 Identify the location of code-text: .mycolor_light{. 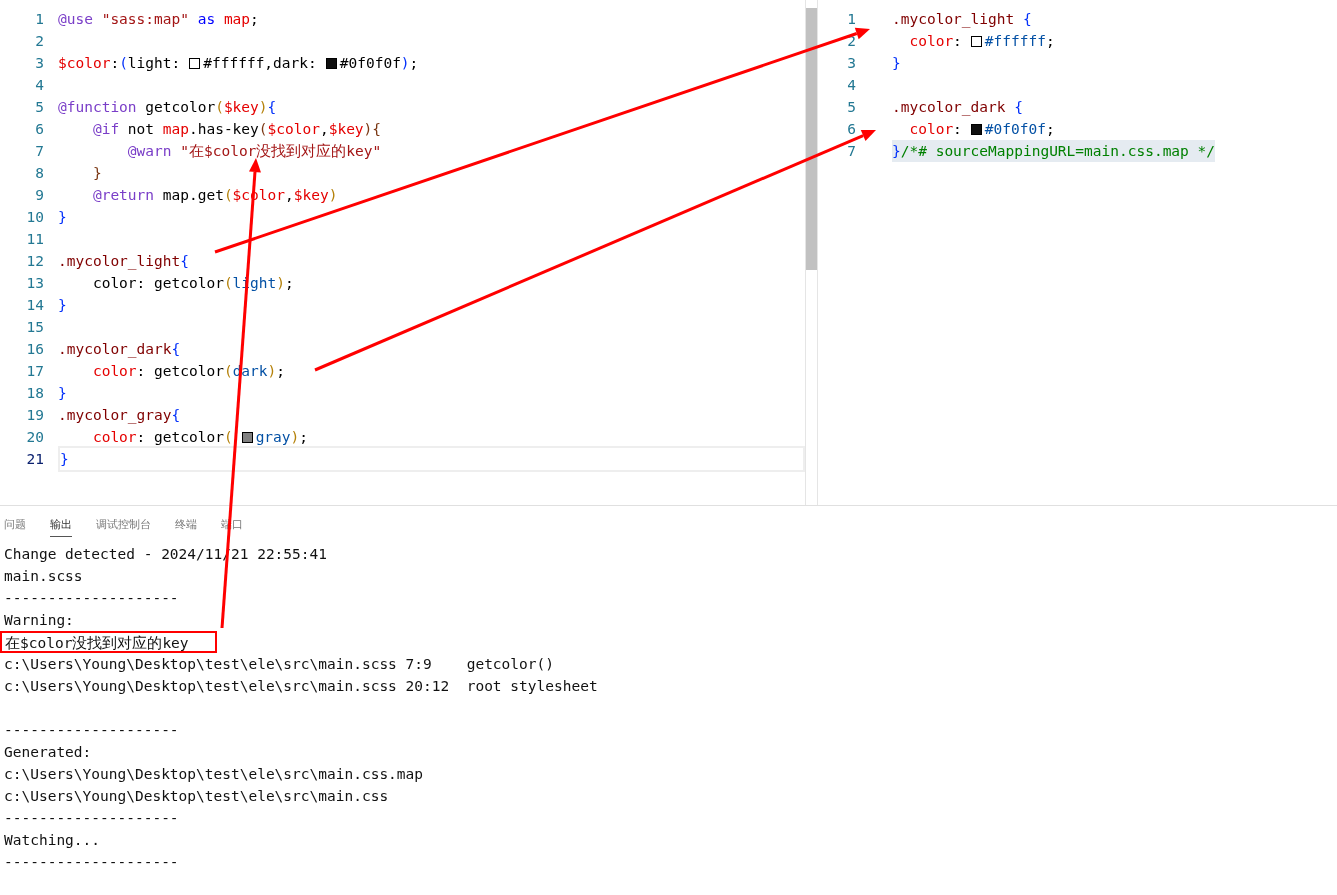
(123, 261).